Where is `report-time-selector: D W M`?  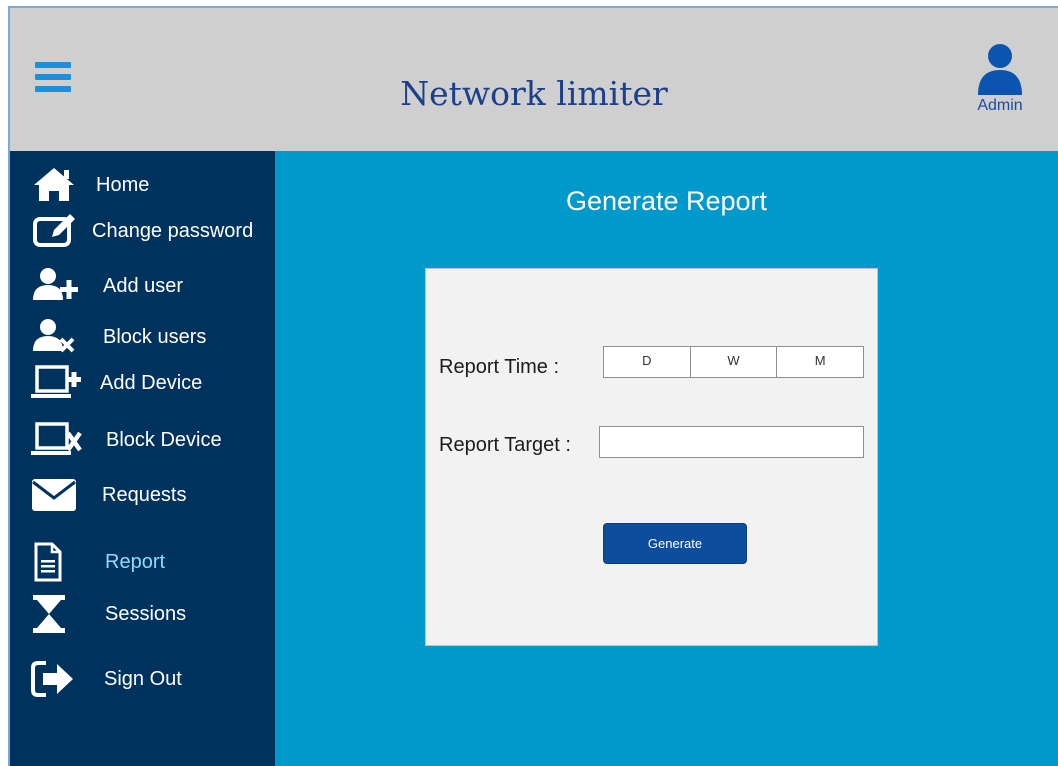
report-time-selector: D W M is located at coordinates (733, 362).